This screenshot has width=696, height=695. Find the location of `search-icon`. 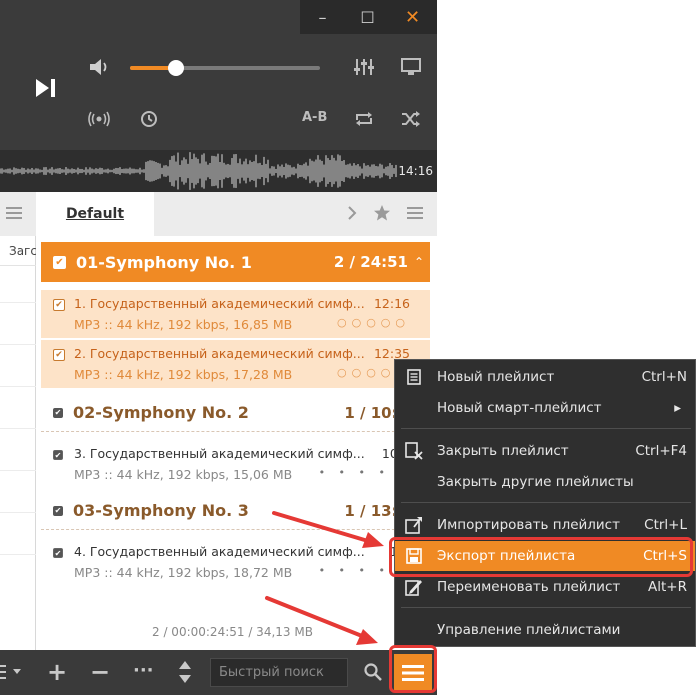

search-icon is located at coordinates (373, 672).